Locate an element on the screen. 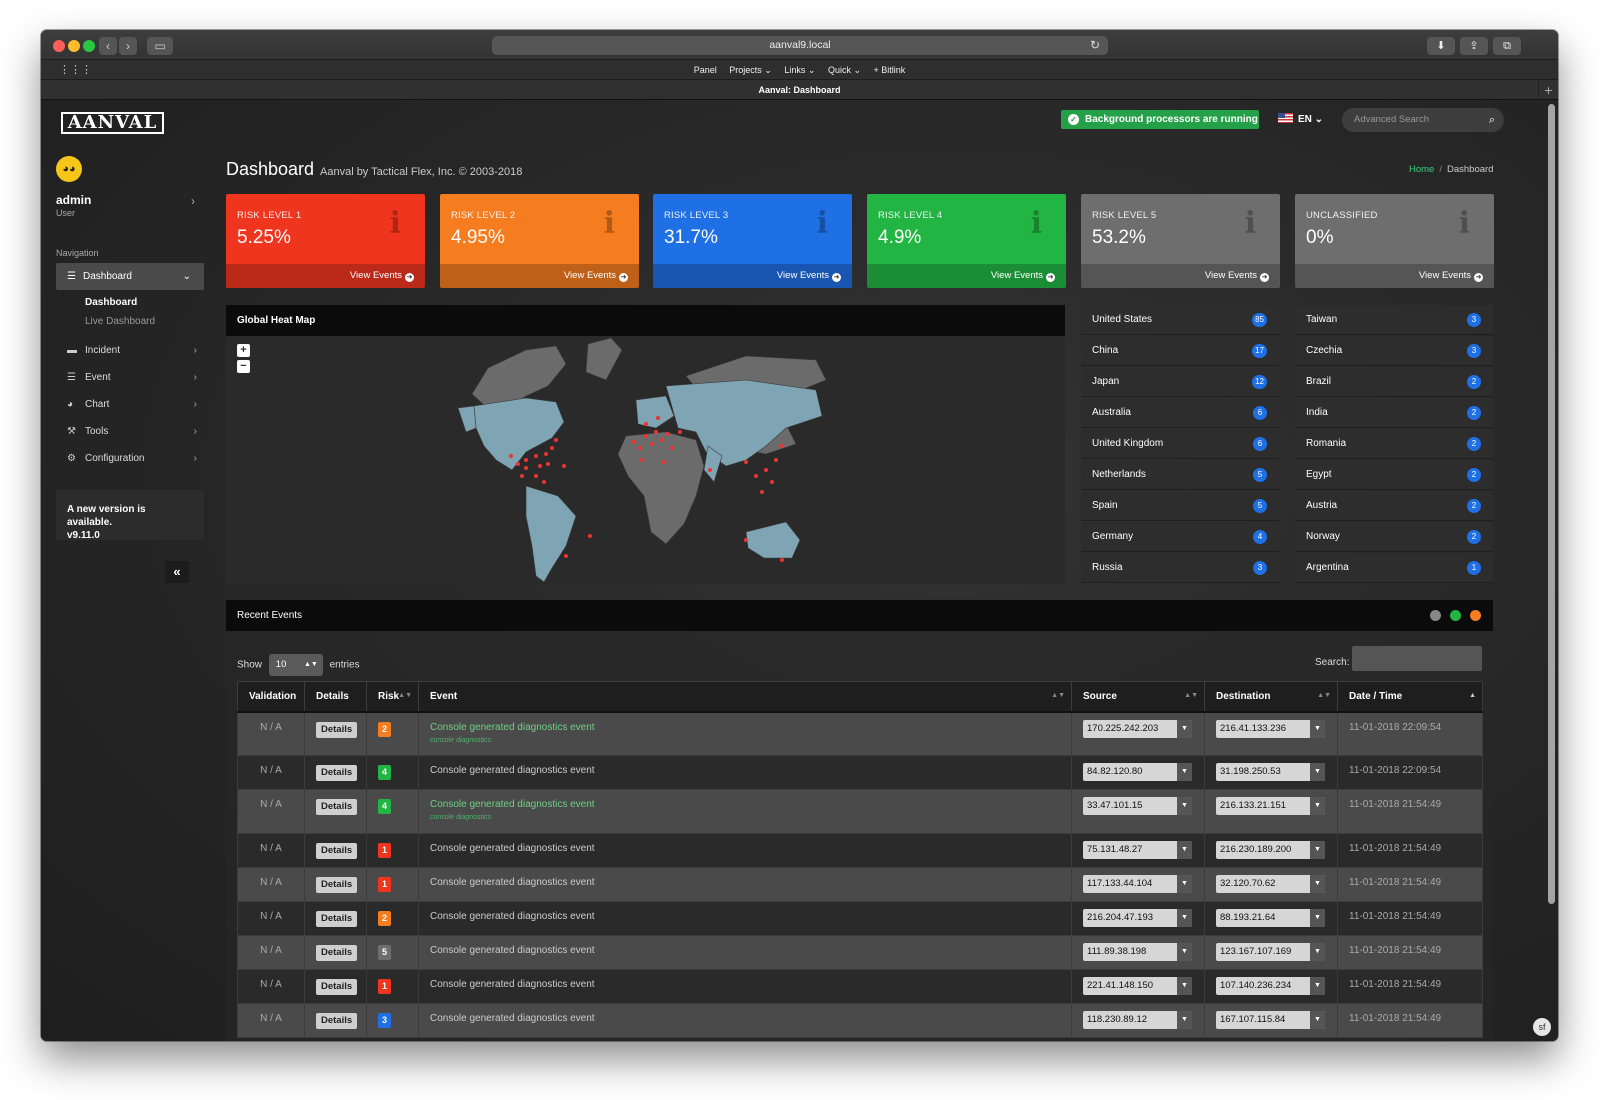  source-ip-dropdown: 216.204.47.193 ▼ is located at coordinates (1137, 918).